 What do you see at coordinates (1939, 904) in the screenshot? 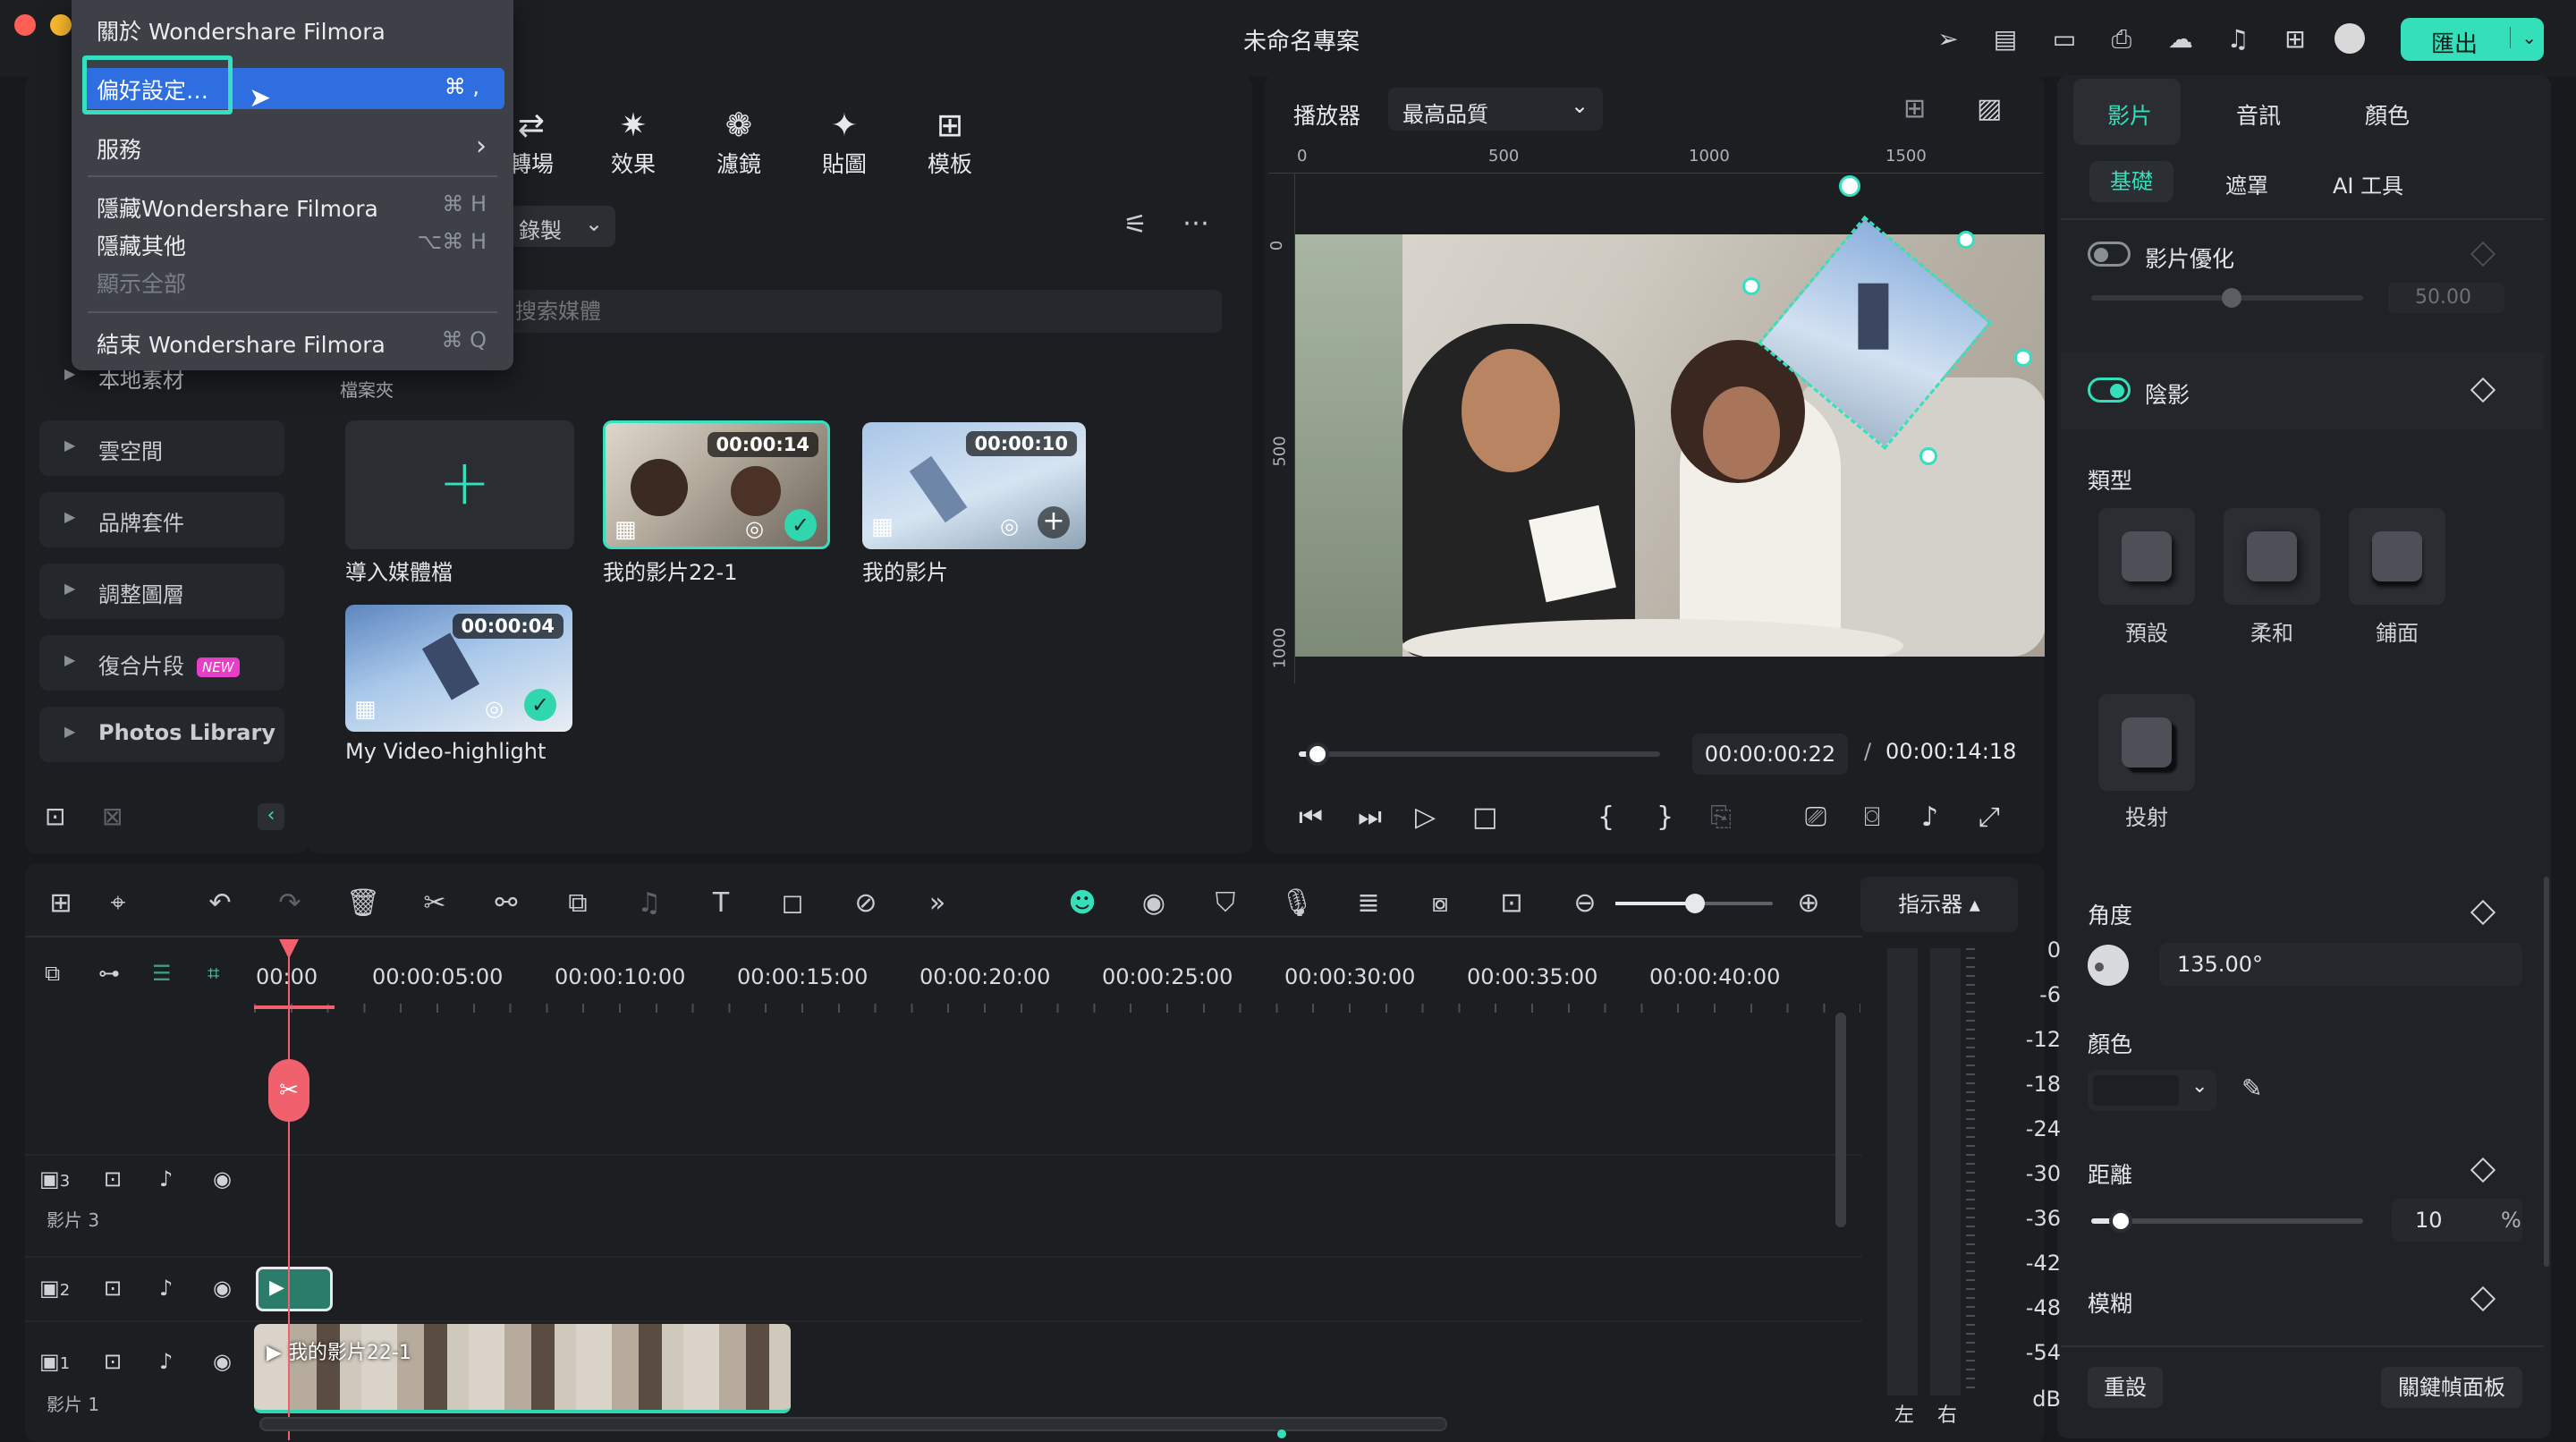
I see `indicator-dropdown: 指示器 ▴` at bounding box center [1939, 904].